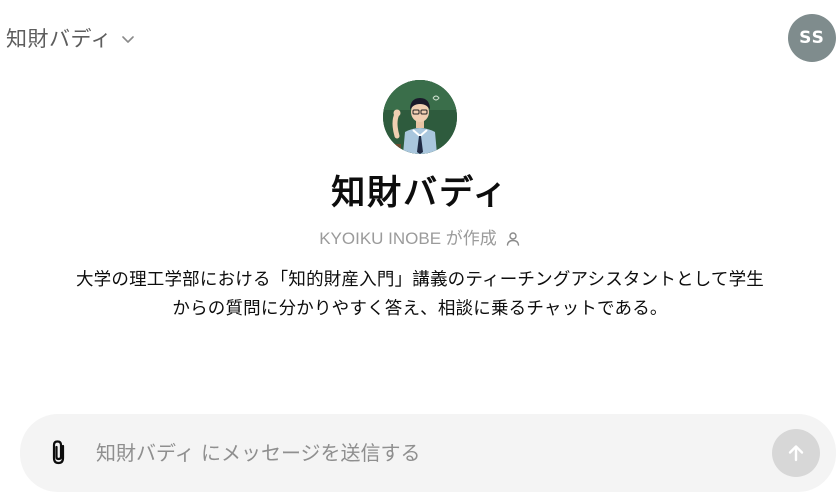 The height and width of the screenshot is (498, 840). I want to click on creator-text: KYOIKU INOBE が作成, so click(408, 238).